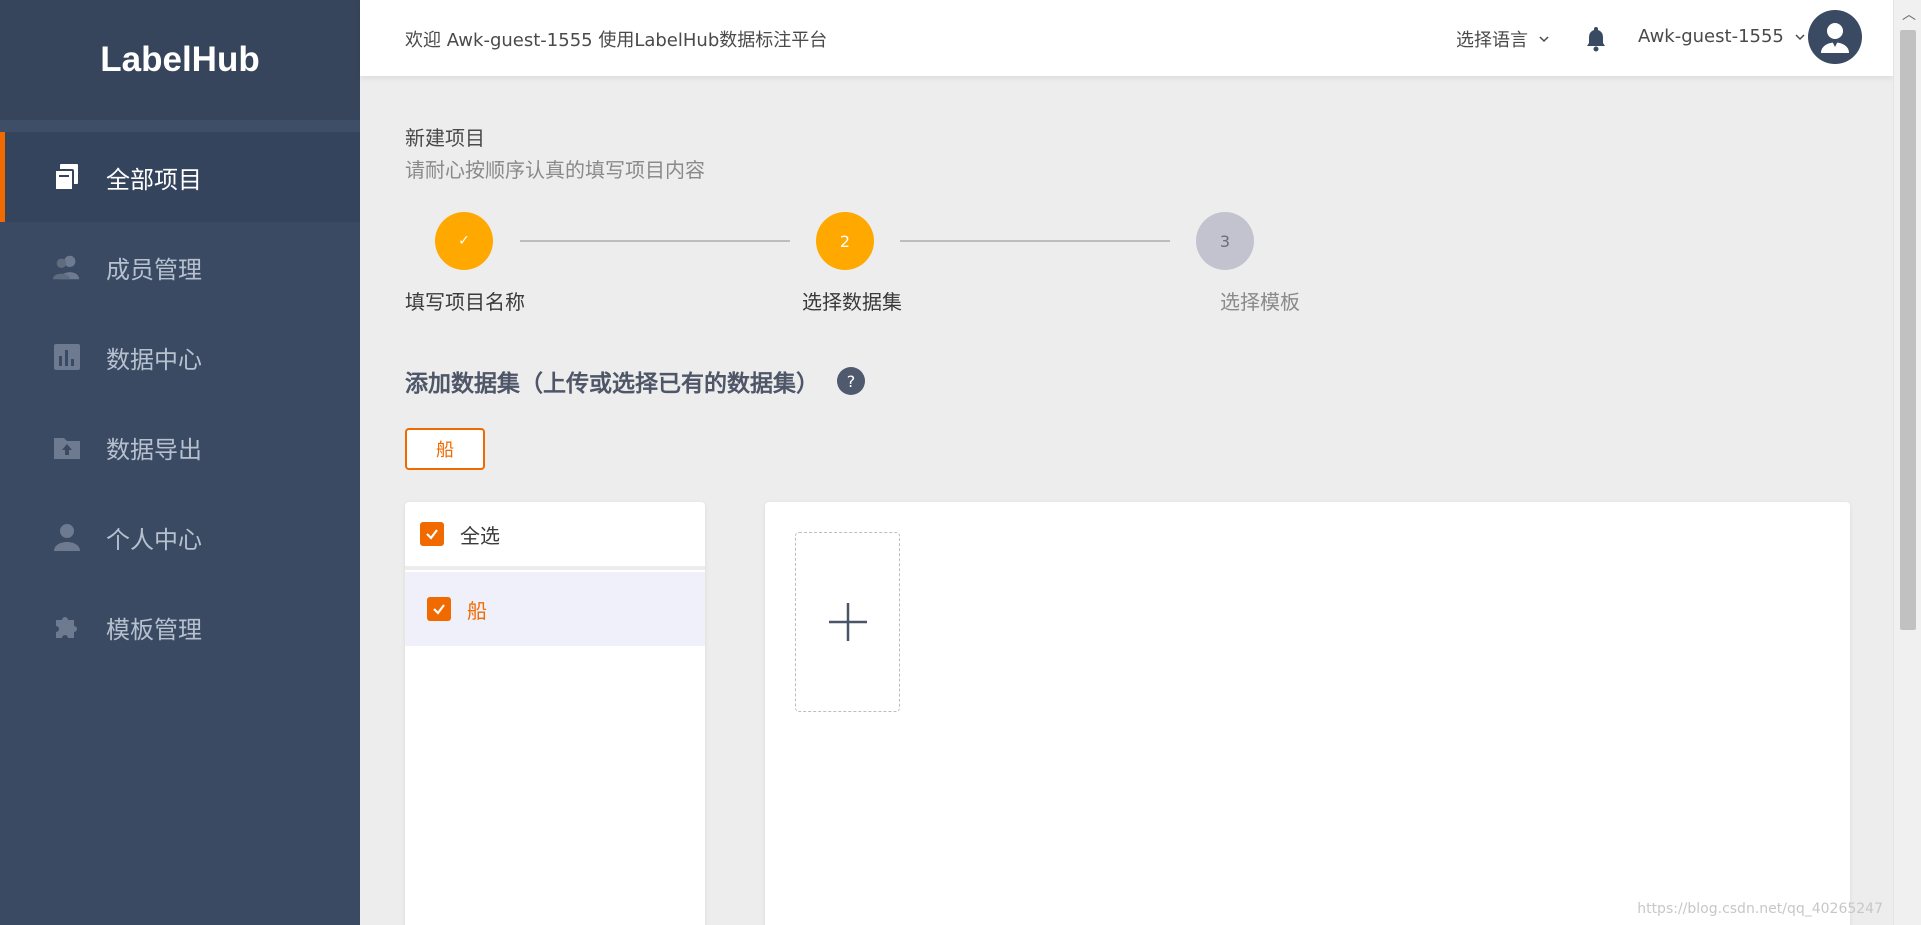  What do you see at coordinates (477, 610) in the screenshot?
I see `dataset-item-label: 船` at bounding box center [477, 610].